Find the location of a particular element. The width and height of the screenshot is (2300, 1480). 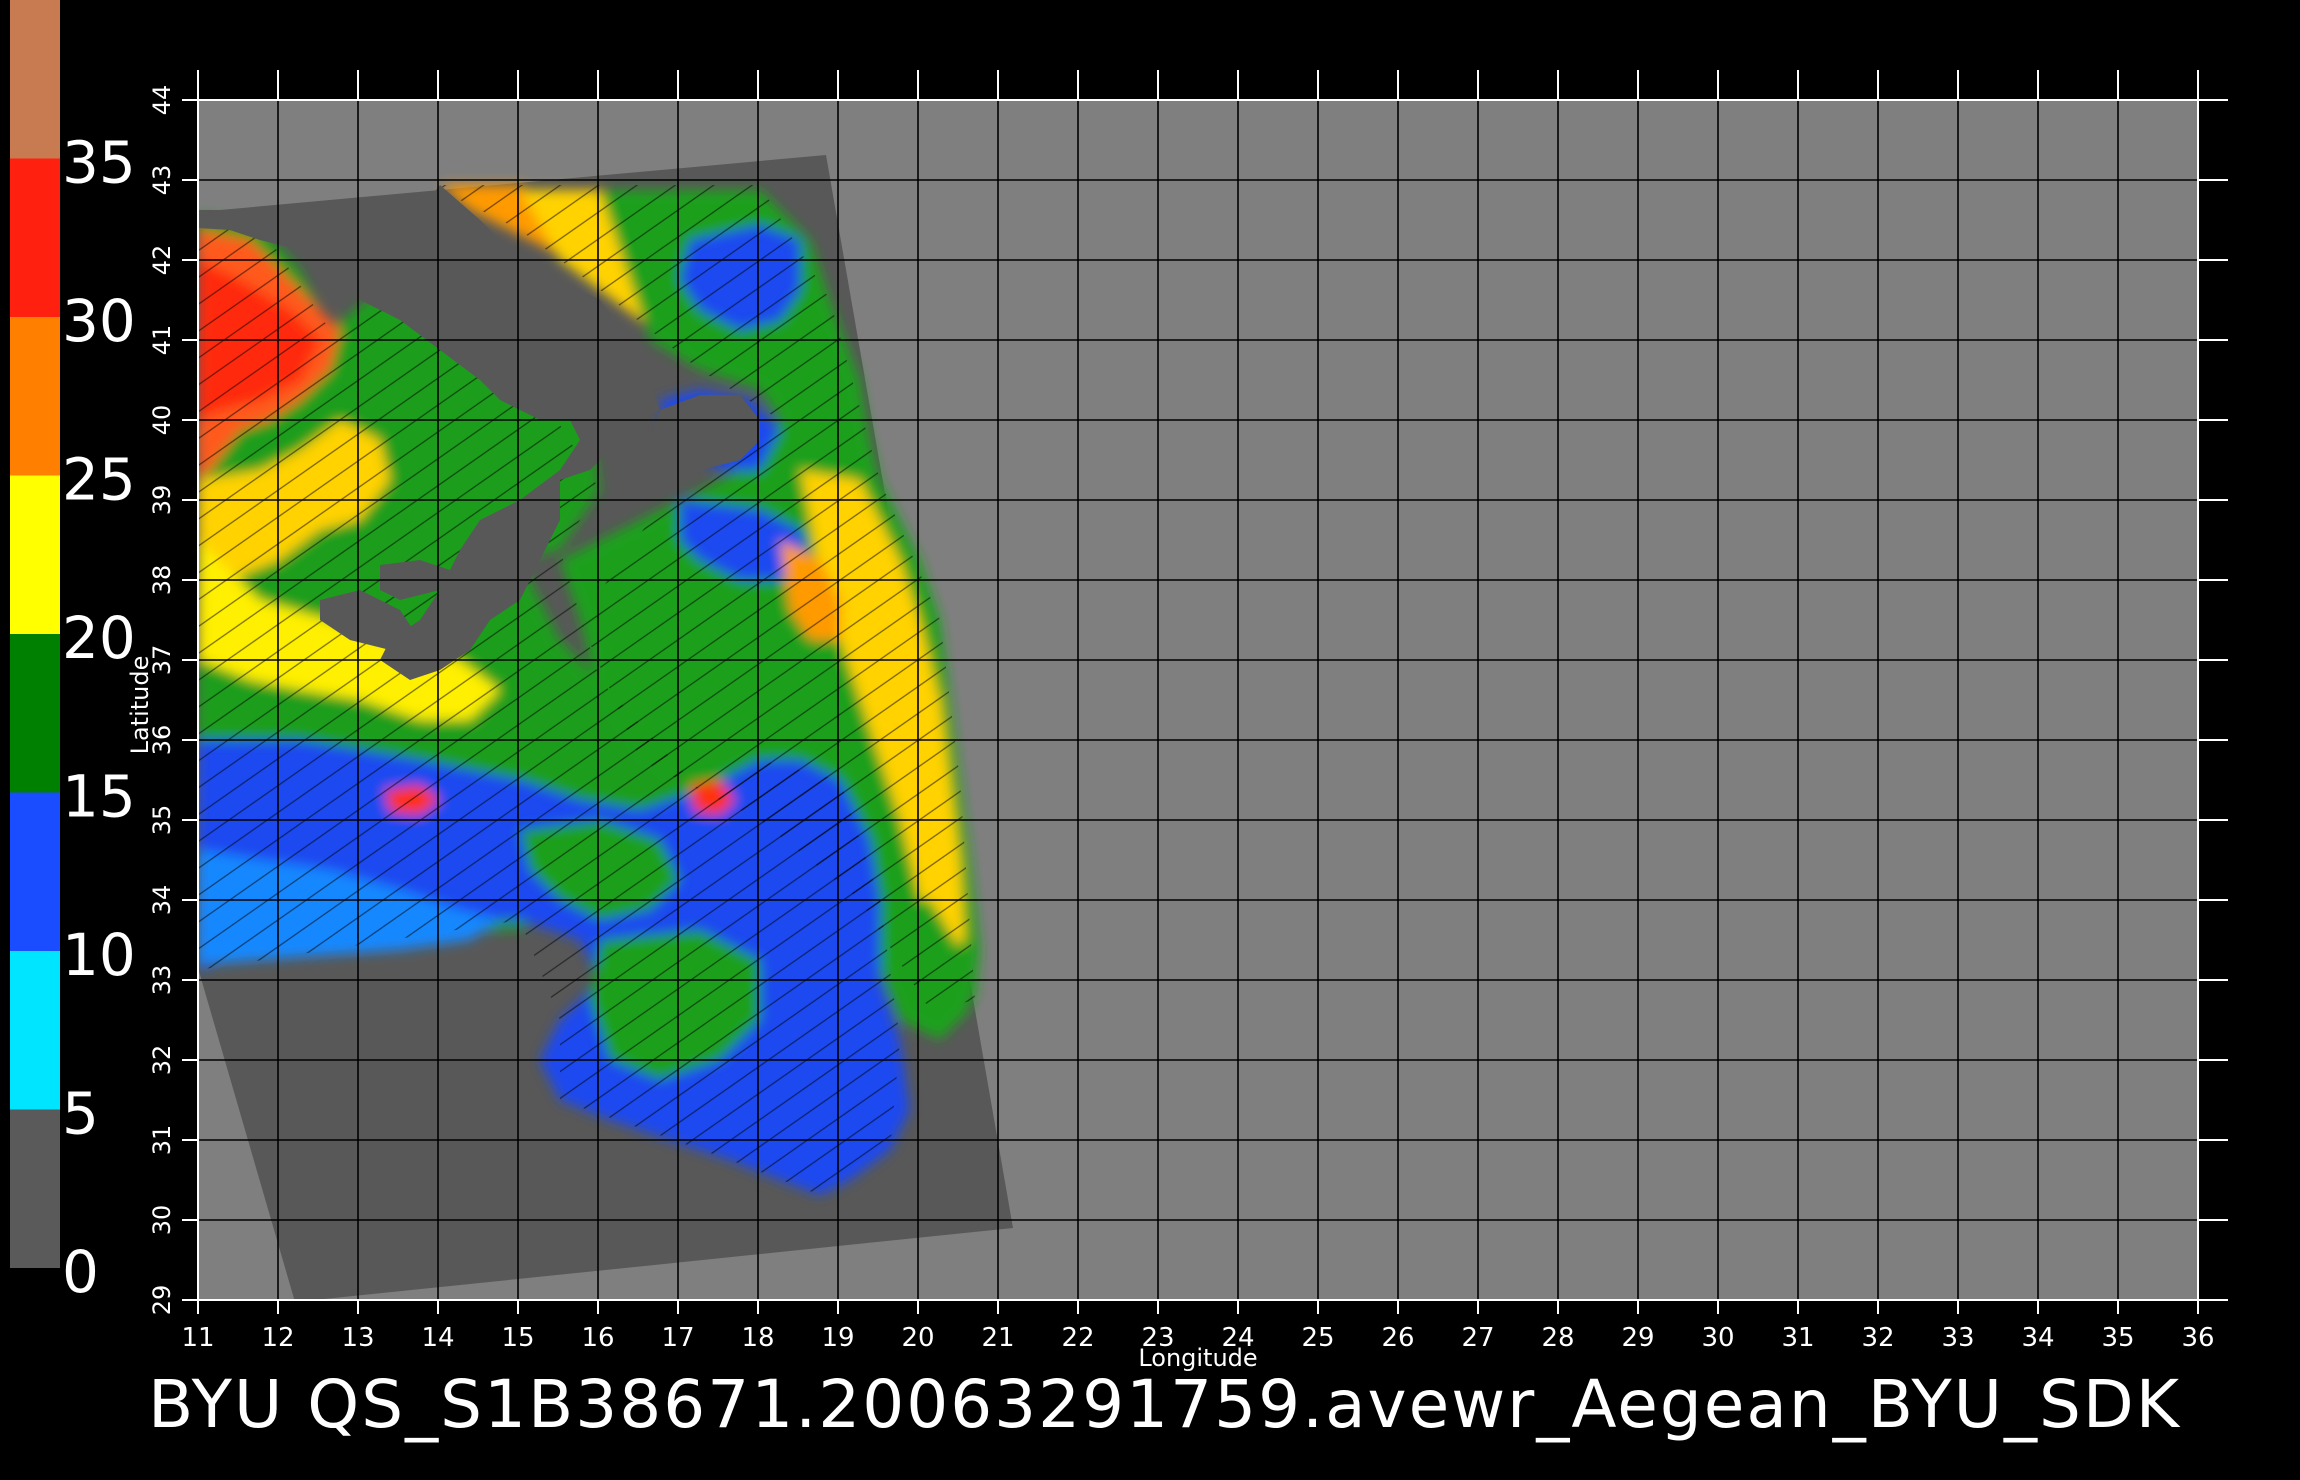

y-axis-label: Latitude is located at coordinates (140, 705).